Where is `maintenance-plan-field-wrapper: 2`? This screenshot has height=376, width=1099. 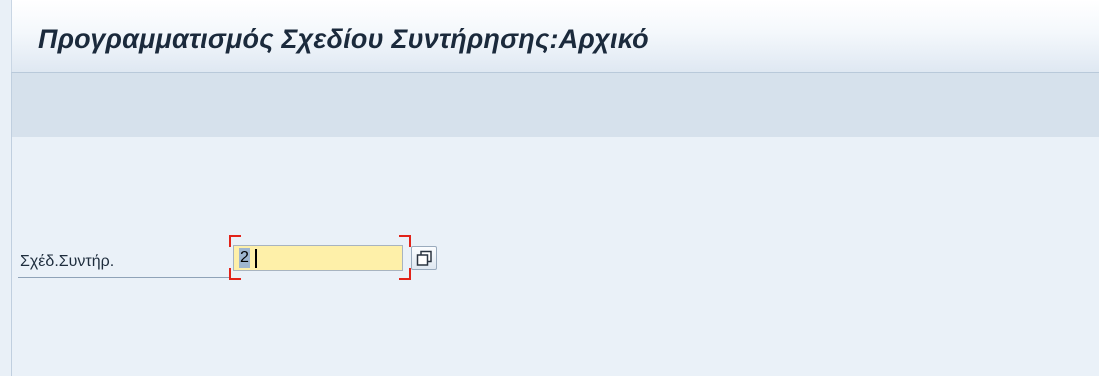
maintenance-plan-field-wrapper: 2 is located at coordinates (320, 257).